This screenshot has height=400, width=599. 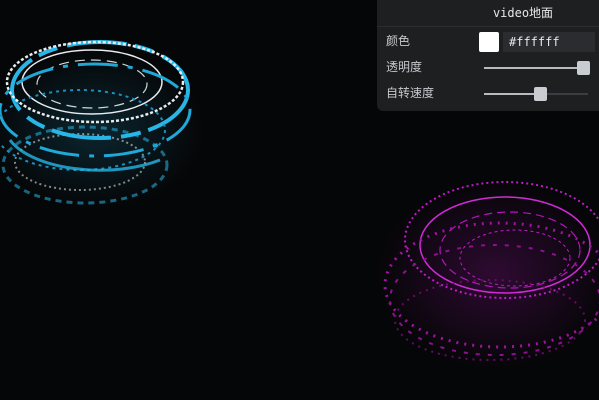 What do you see at coordinates (533, 68) in the screenshot?
I see `opacity-slider-fill` at bounding box center [533, 68].